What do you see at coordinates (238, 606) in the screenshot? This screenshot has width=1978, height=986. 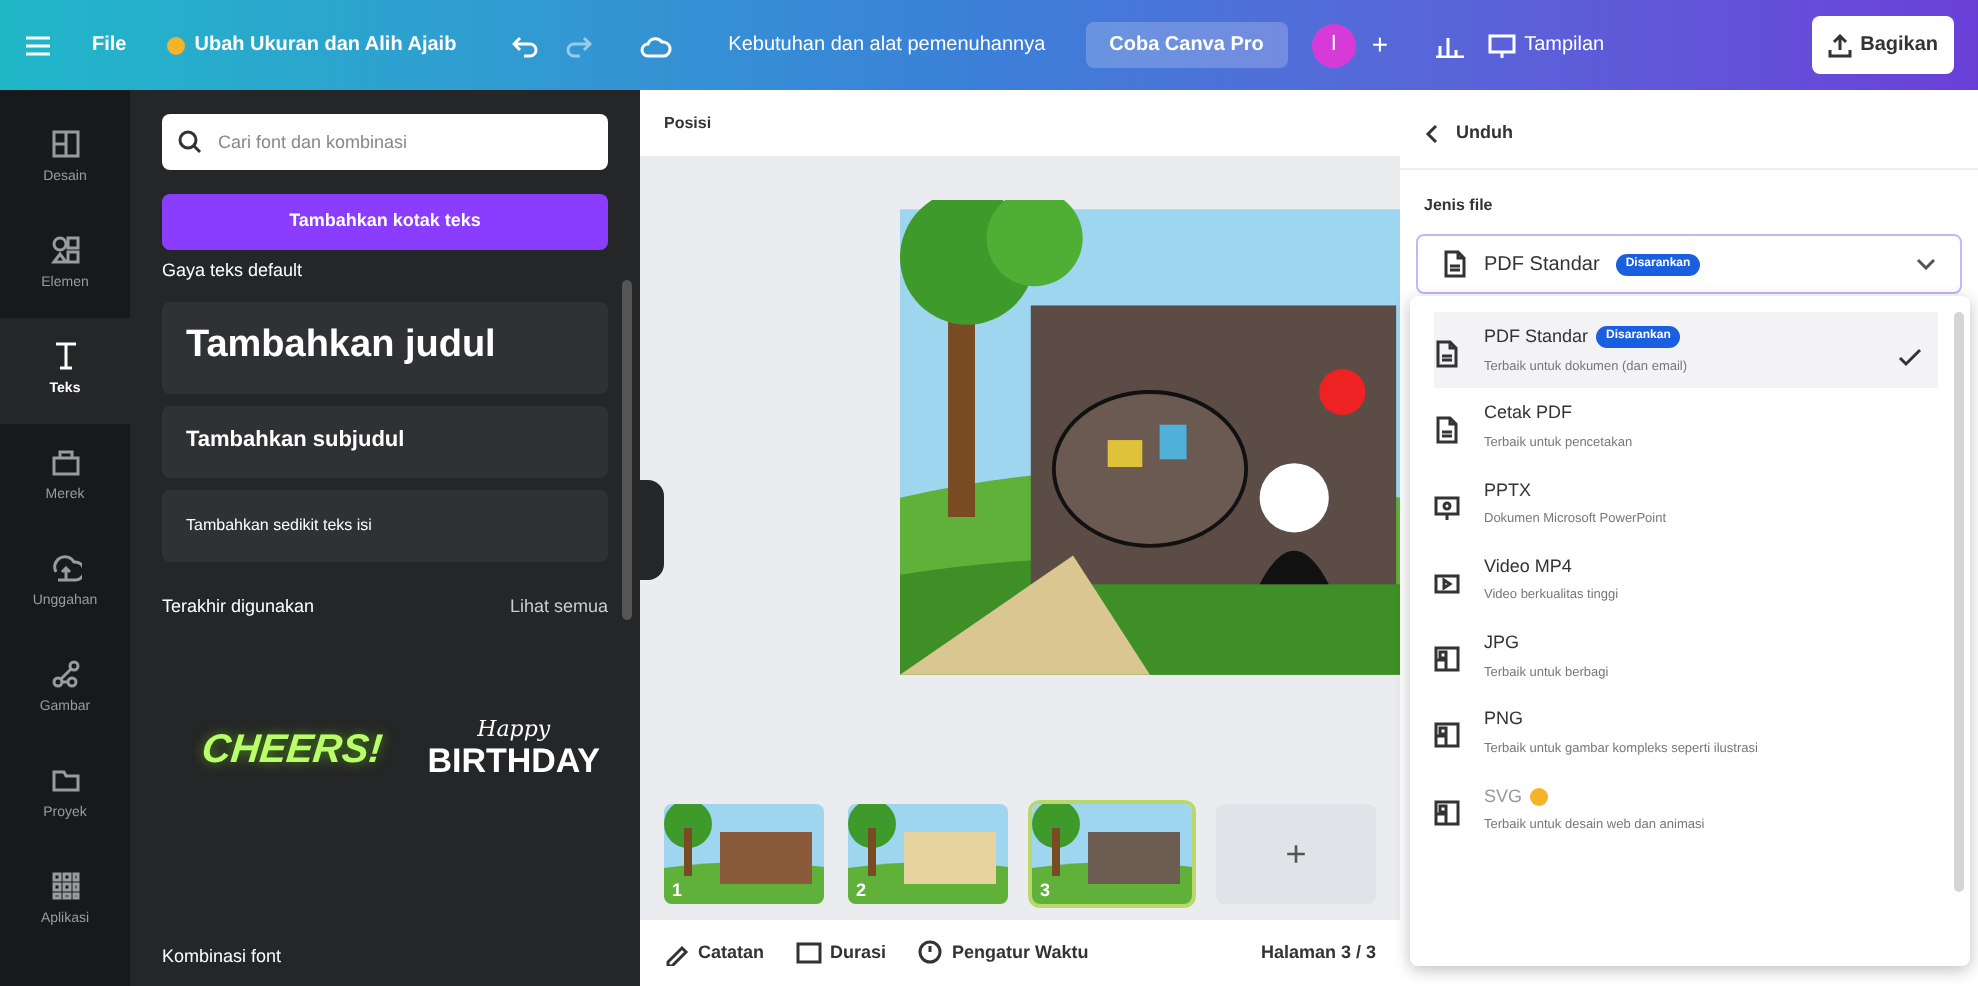 I see `section-heading: Terakhir digunakan` at bounding box center [238, 606].